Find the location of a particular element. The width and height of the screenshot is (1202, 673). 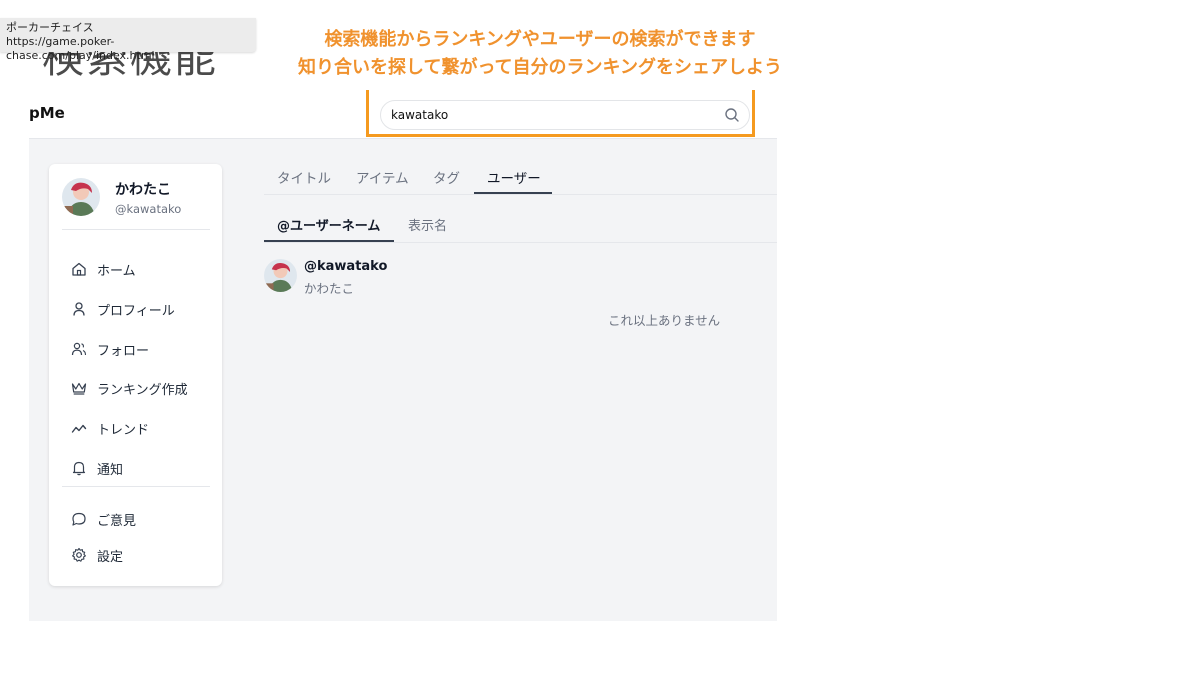

tooltip-title: ポーカーチェイス is located at coordinates (50, 27).